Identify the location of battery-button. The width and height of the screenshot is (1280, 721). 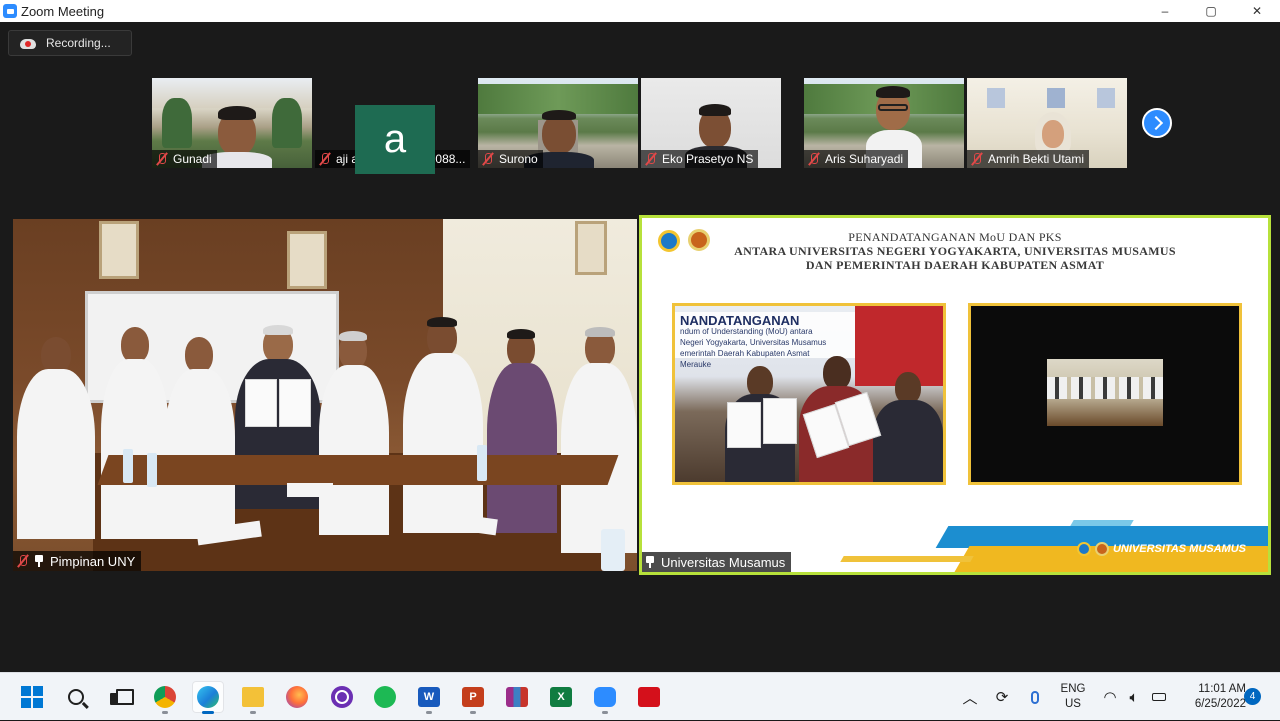
(1159, 697).